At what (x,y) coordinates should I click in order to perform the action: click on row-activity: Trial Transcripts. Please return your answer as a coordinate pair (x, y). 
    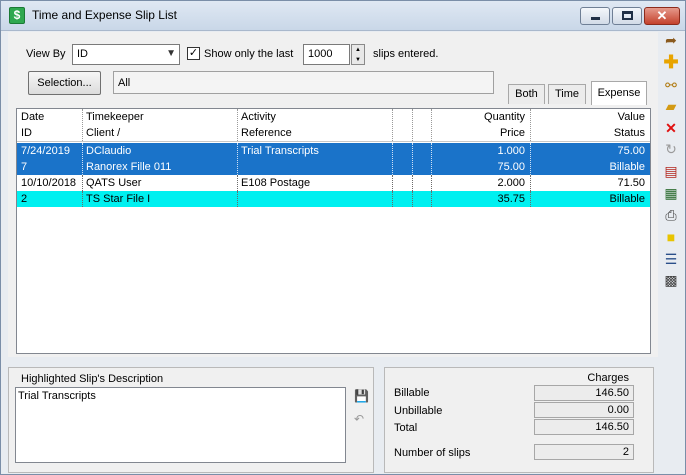
    Looking at the image, I should click on (280, 151).